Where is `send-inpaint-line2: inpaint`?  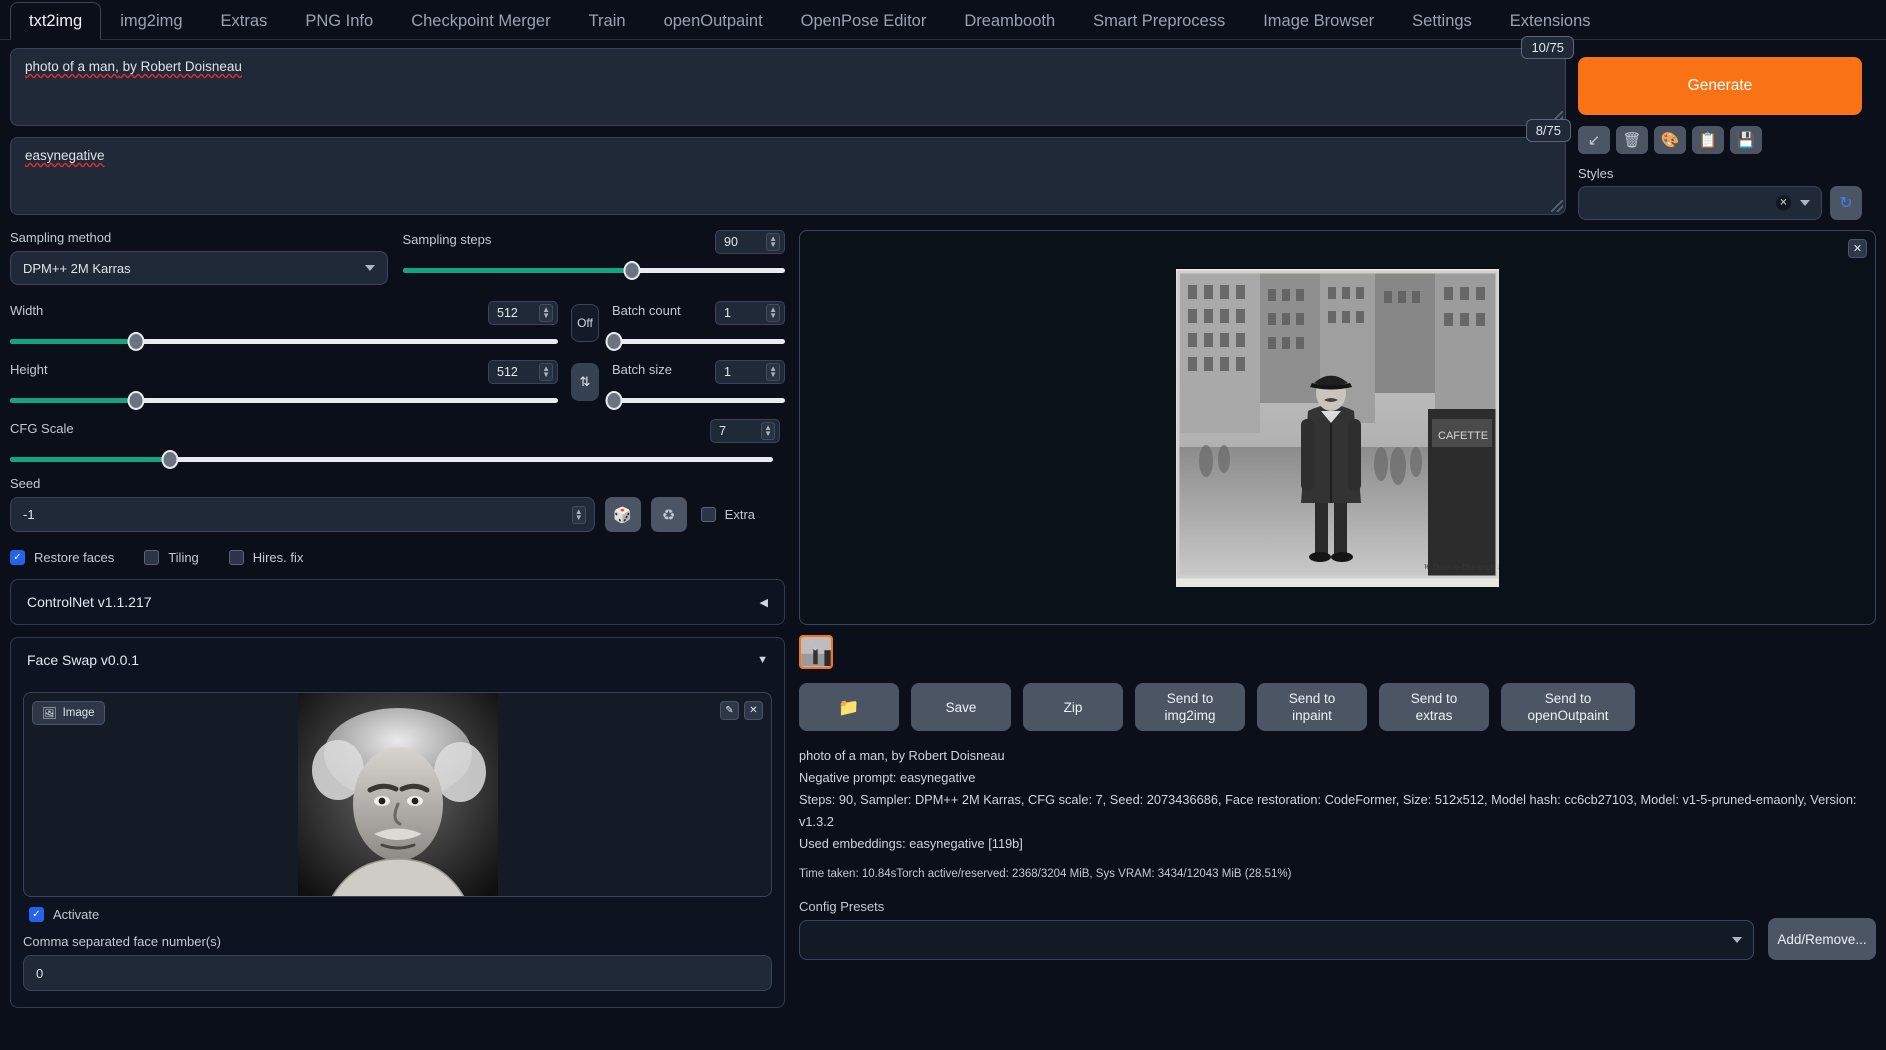
send-inpaint-line2: inpaint is located at coordinates (1312, 715).